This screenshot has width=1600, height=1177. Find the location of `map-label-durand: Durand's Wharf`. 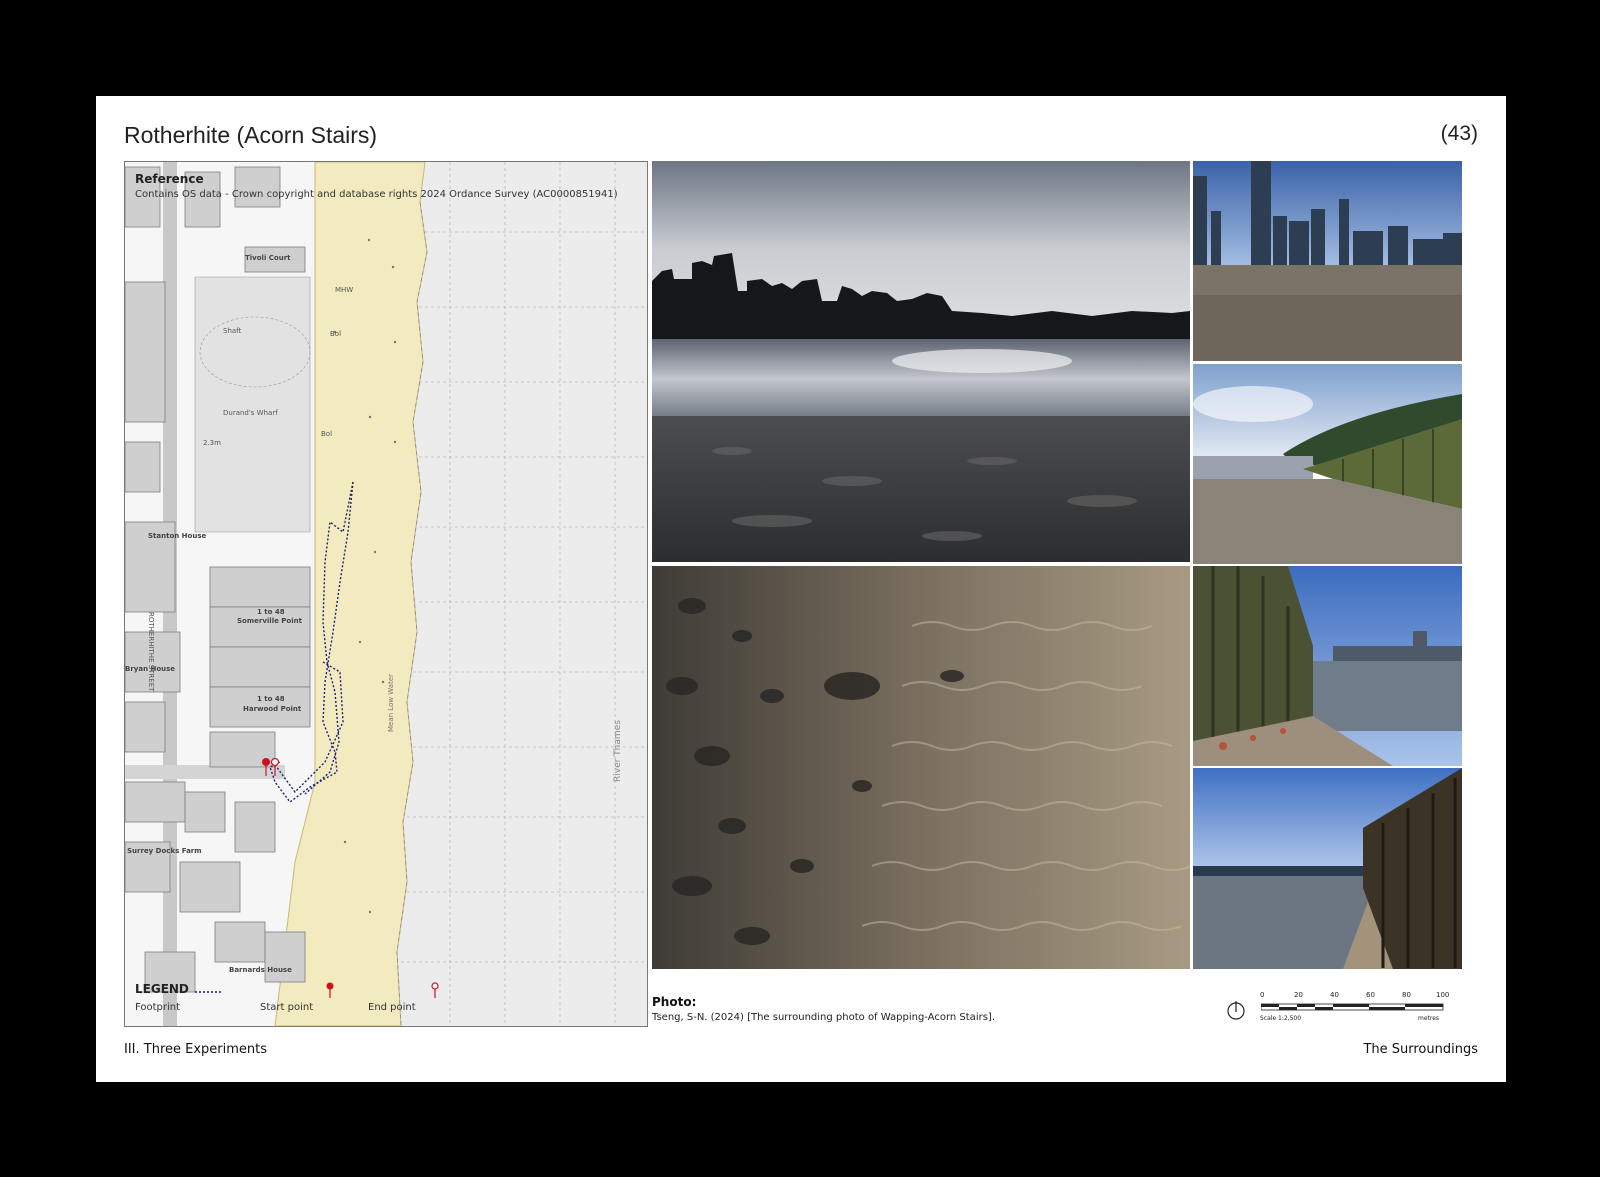

map-label-durand: Durand's Wharf is located at coordinates (250, 413).